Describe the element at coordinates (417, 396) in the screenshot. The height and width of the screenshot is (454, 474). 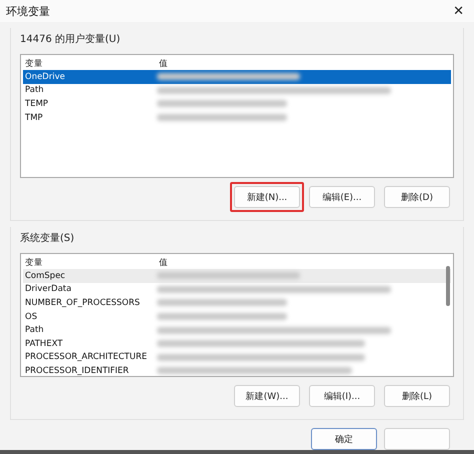
I see `dialog-button: 删除(L)` at that location.